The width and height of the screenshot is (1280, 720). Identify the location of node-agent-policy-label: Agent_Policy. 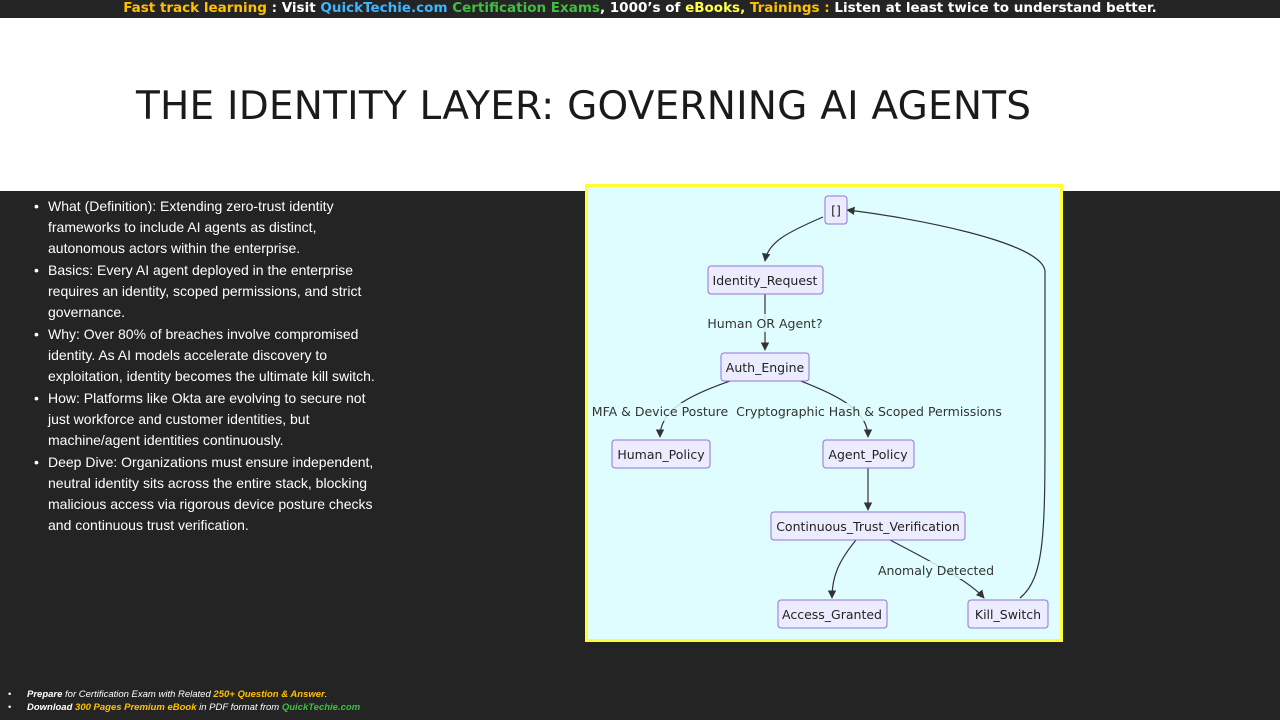
(868, 454).